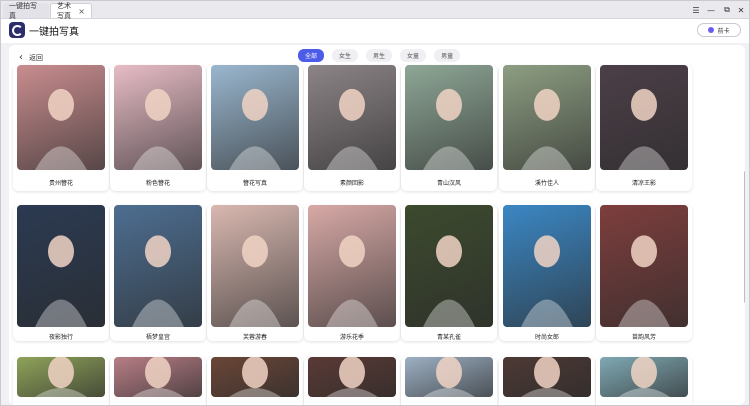 The width and height of the screenshot is (750, 406). I want to click on tab-art-portrait: 艺术写真 ×, so click(71, 11).